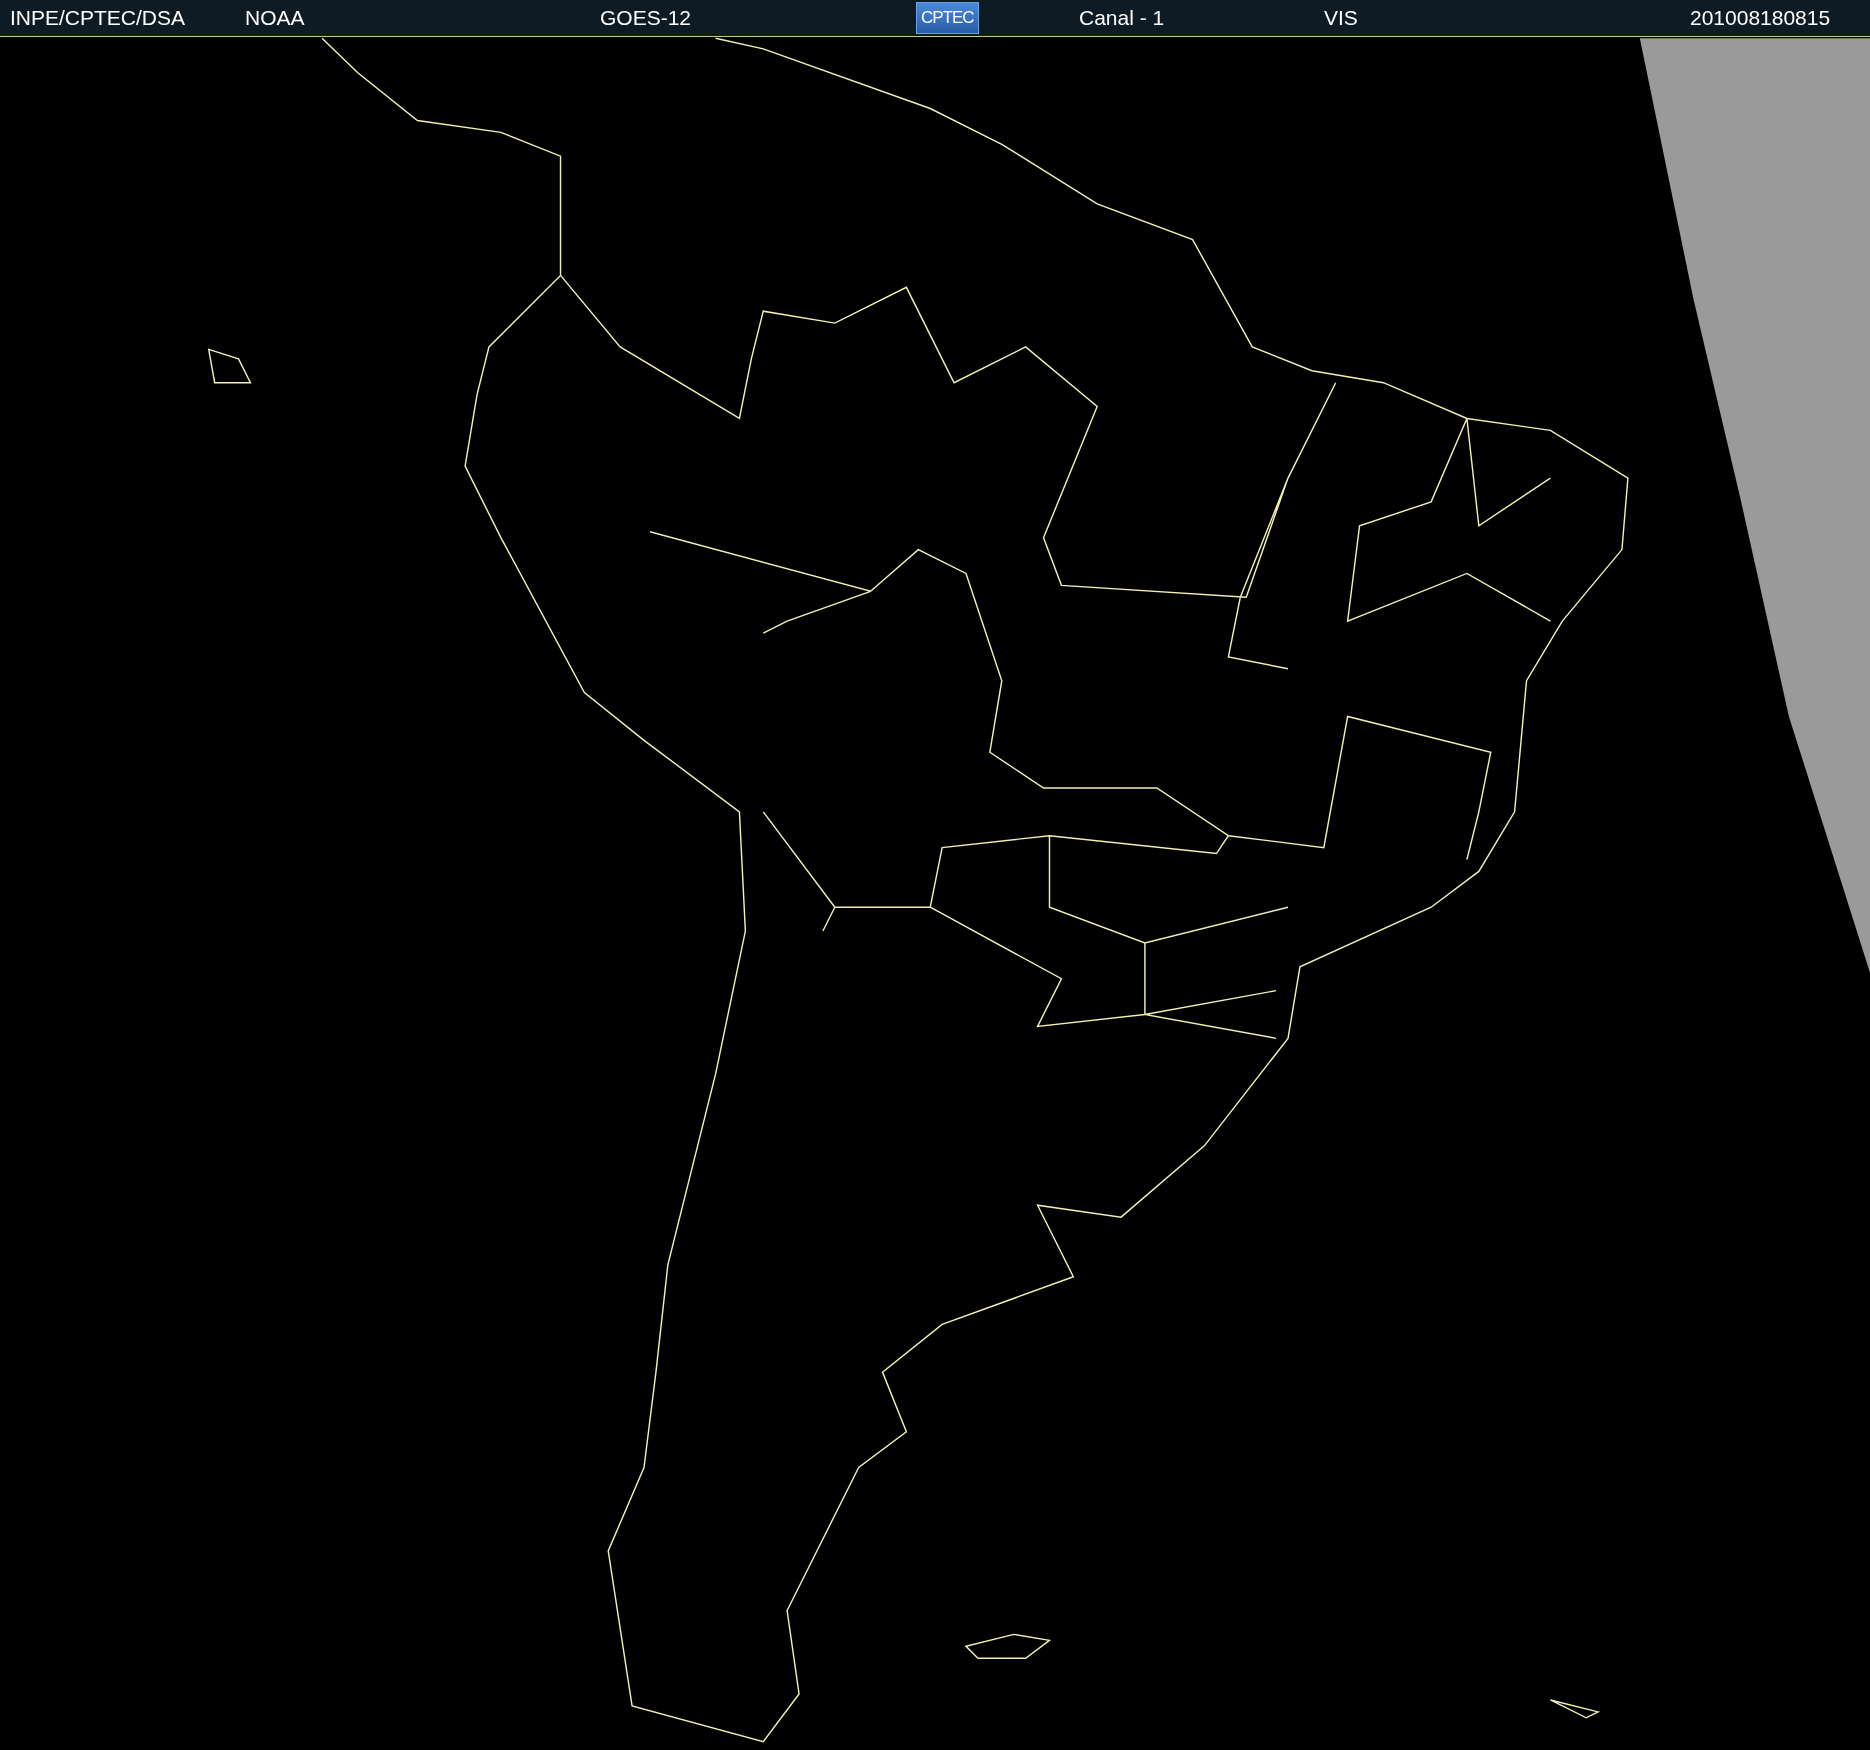  Describe the element at coordinates (1122, 18) in the screenshot. I see `header-label: Canal - 1` at that location.